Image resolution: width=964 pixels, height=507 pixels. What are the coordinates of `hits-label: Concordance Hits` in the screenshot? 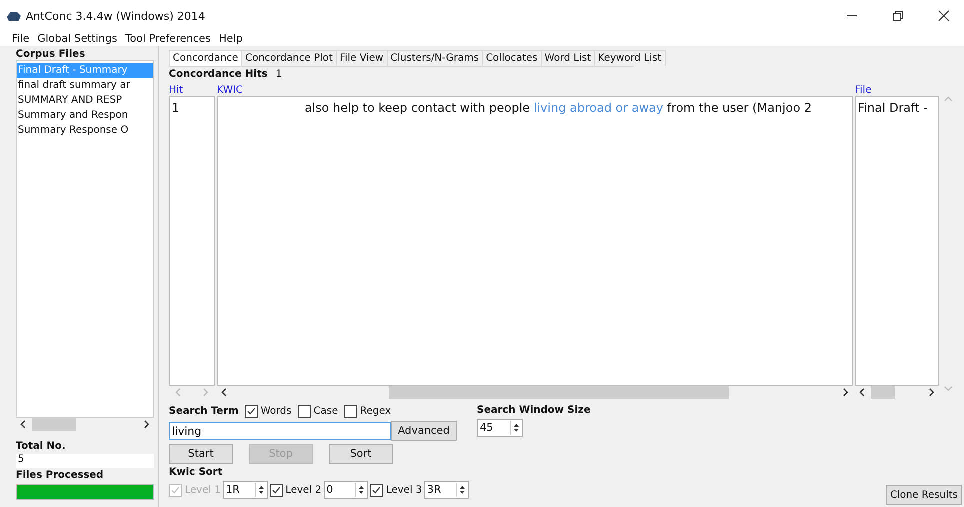 It's located at (218, 74).